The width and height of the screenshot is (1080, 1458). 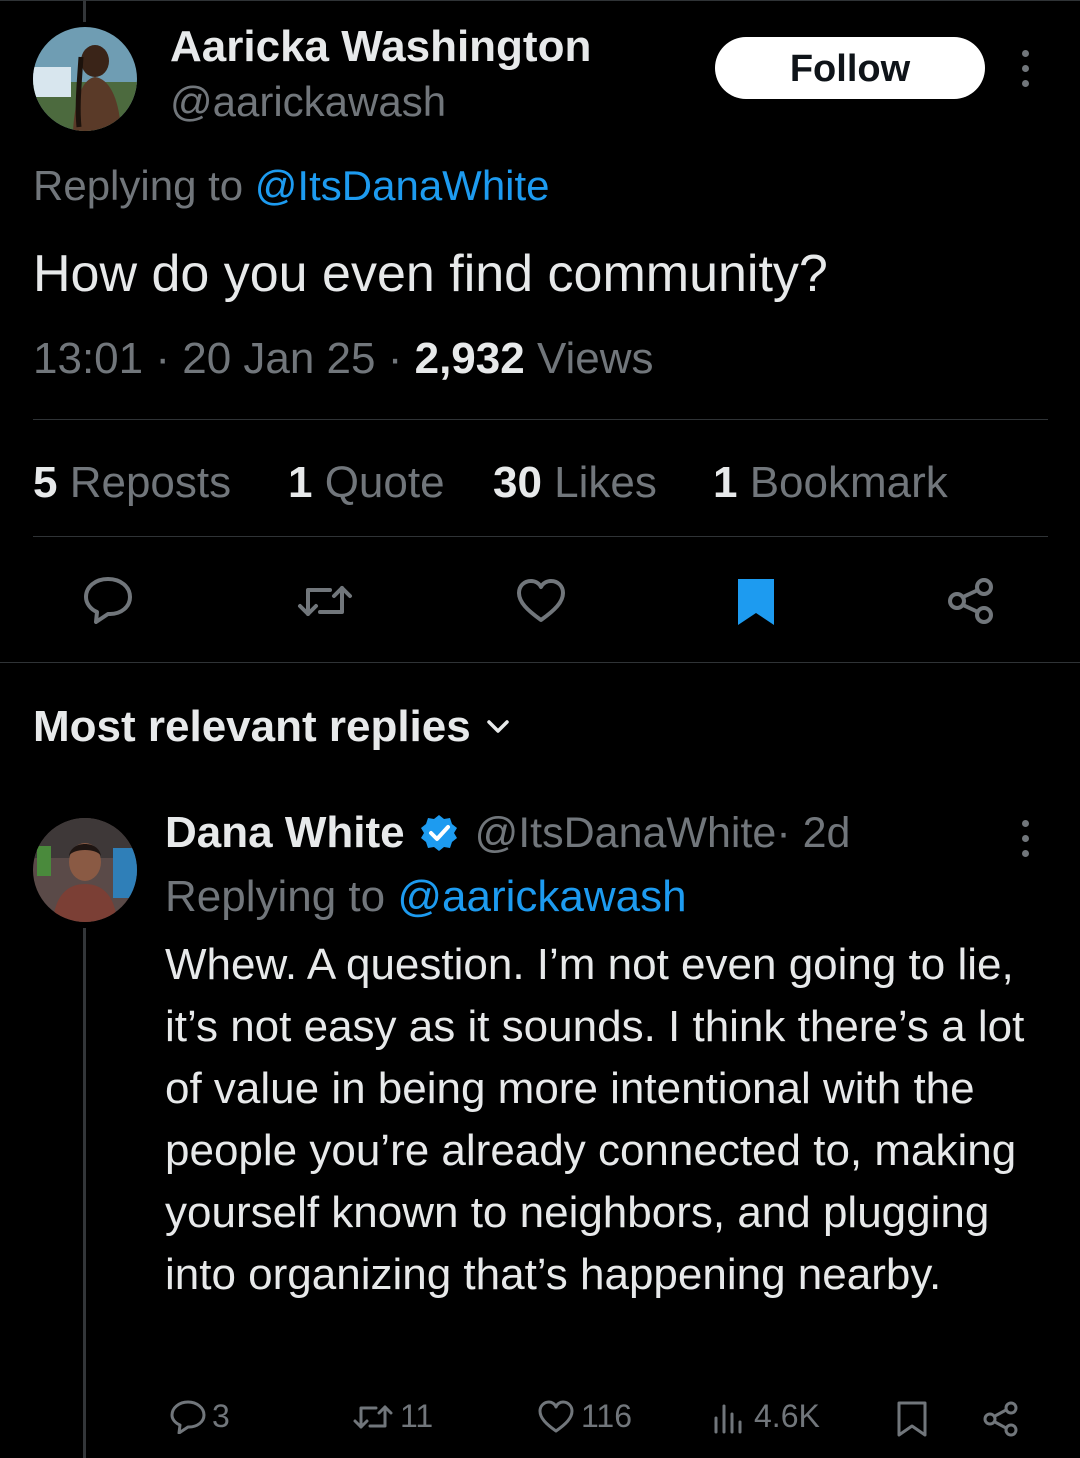 What do you see at coordinates (912, 1419) in the screenshot?
I see `reply-bookmark-icon` at bounding box center [912, 1419].